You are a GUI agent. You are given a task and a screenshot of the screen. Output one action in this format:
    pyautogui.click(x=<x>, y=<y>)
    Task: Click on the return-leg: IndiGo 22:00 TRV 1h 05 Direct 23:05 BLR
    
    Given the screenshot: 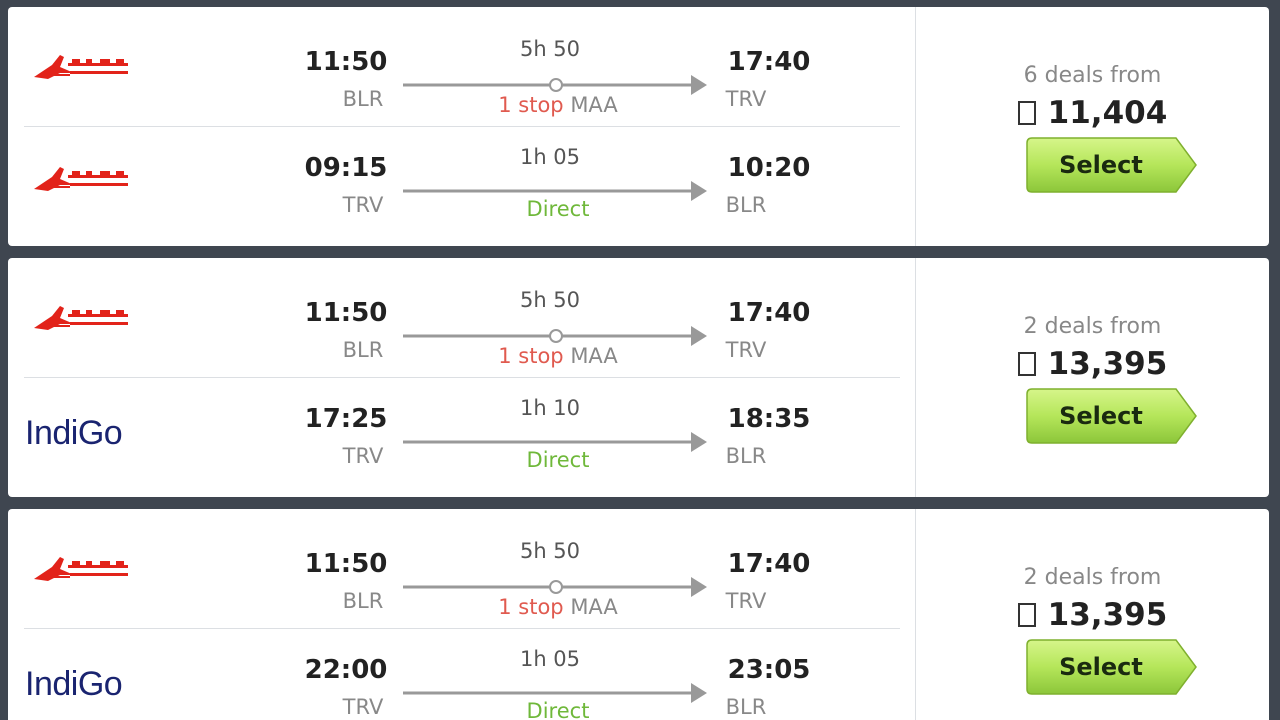 What is the action you would take?
    pyautogui.click(x=461, y=674)
    